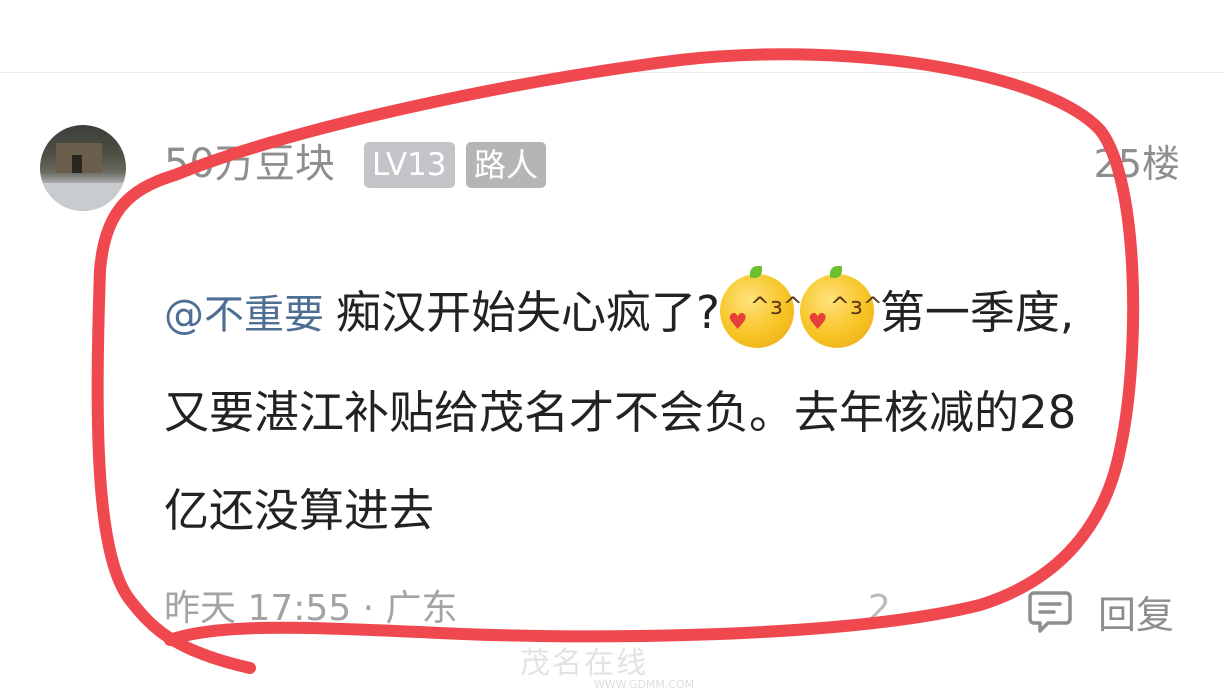 The height and width of the screenshot is (696, 1224). What do you see at coordinates (409, 165) in the screenshot?
I see `level-badge: LV13` at bounding box center [409, 165].